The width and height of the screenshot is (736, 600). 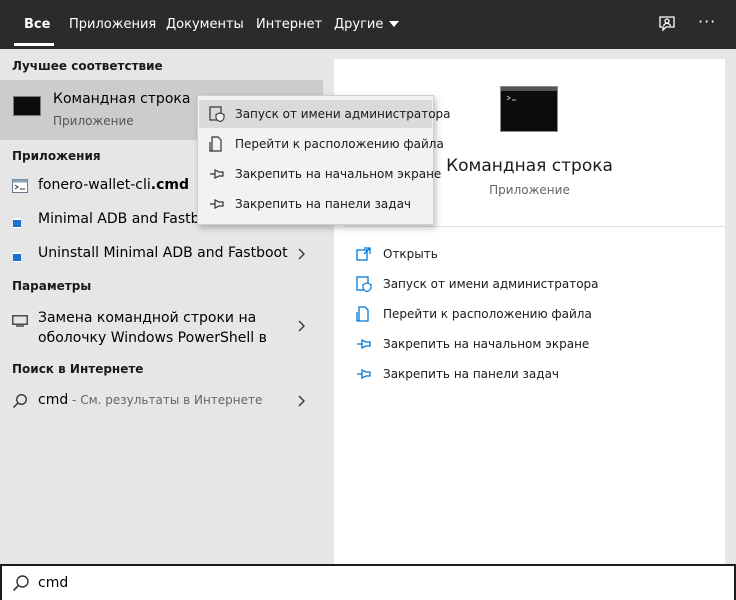 What do you see at coordinates (343, 114) in the screenshot?
I see `menu-item-label: Запуск от имени администратора` at bounding box center [343, 114].